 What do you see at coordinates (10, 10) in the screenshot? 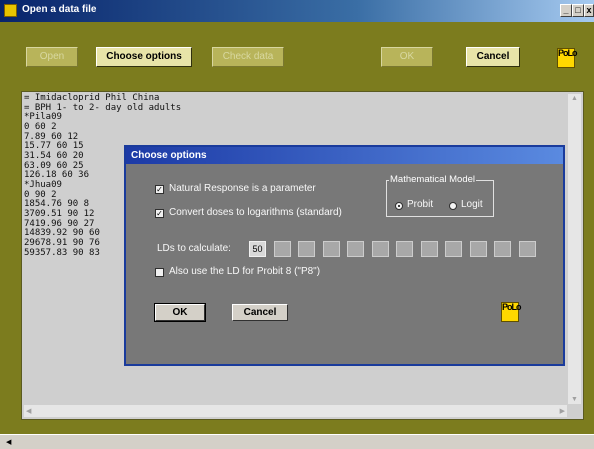
I see `app-icon` at bounding box center [10, 10].